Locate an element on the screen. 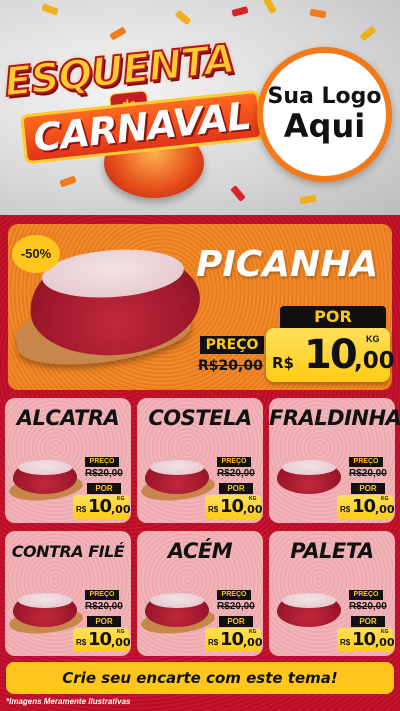  product-card-paleta: PALETA PREÇO R$20,00 POR R$ 10 ,00 KG is located at coordinates (332, 593).